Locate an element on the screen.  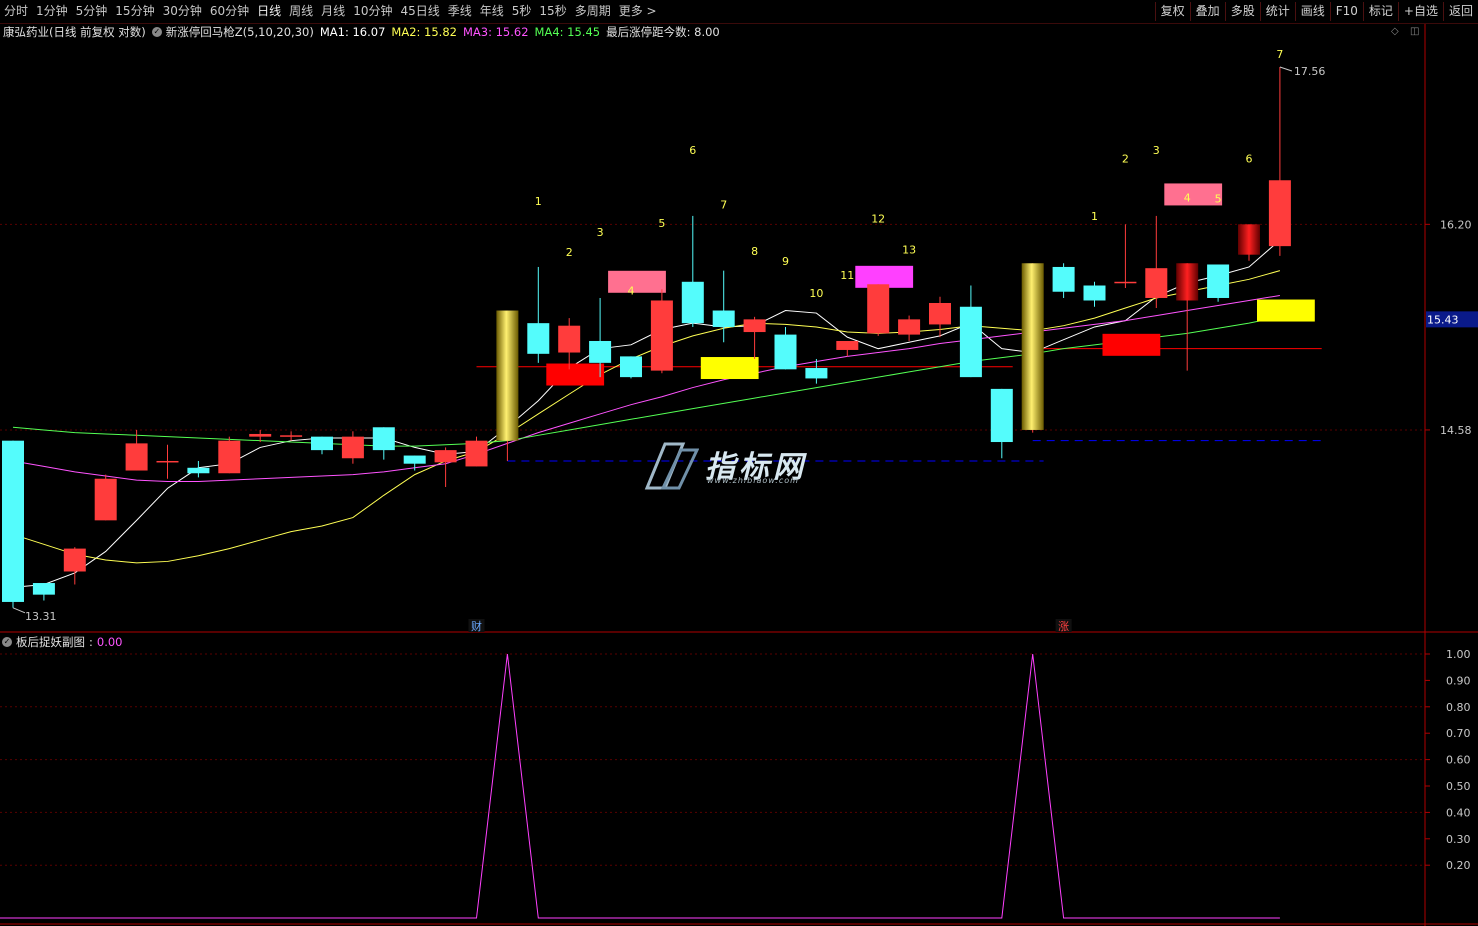
day-count-label: 4 is located at coordinates (1187, 197).